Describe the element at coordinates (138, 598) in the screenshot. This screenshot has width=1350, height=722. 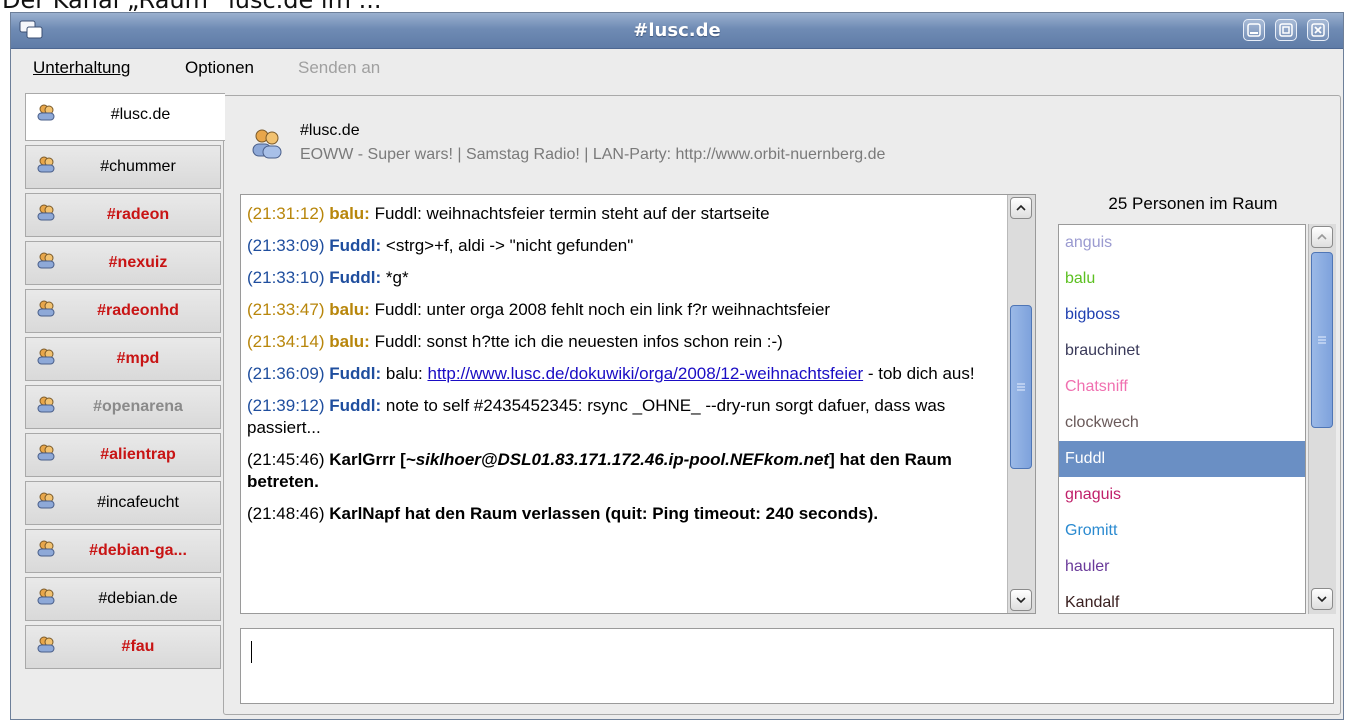
I see `tab-label: #debian.de` at that location.